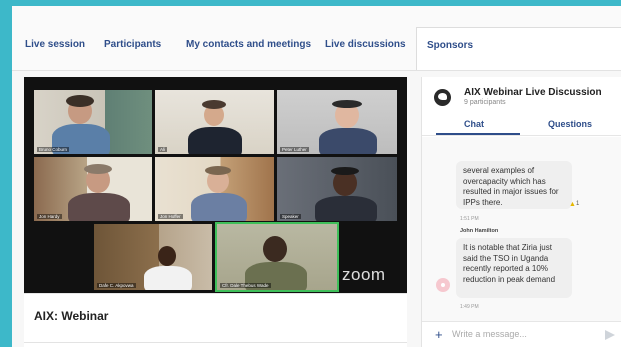 This screenshot has height=347, width=621. I want to click on video-tile: Dafe C. Akpovwa, so click(153, 257).